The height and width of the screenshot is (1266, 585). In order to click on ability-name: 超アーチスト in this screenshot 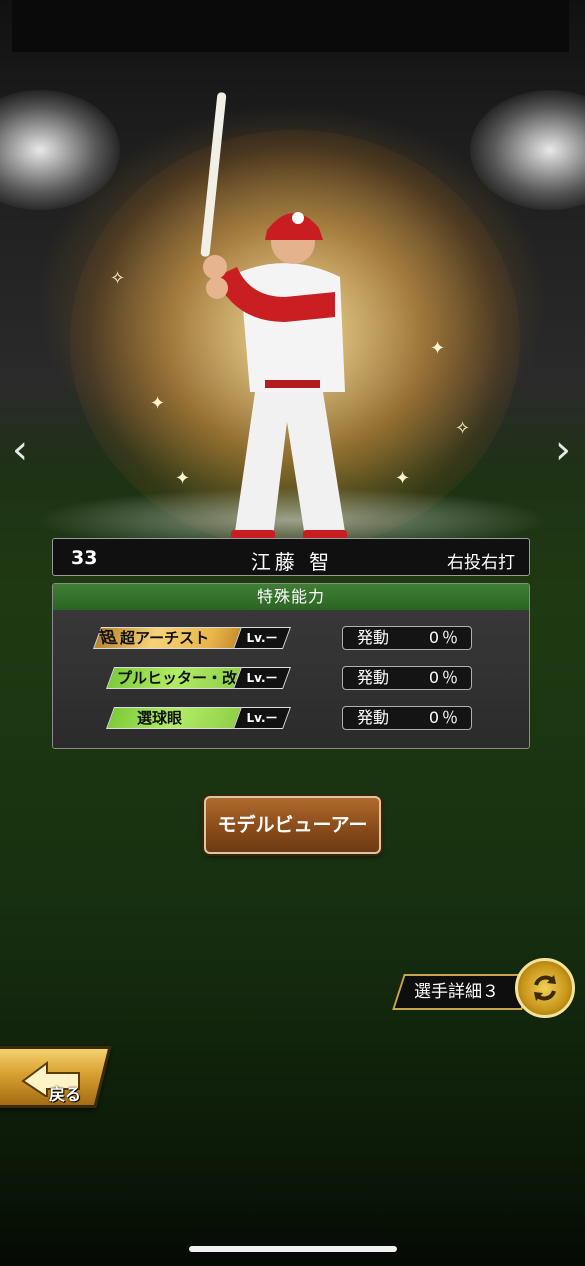, I will do `click(165, 638)`.